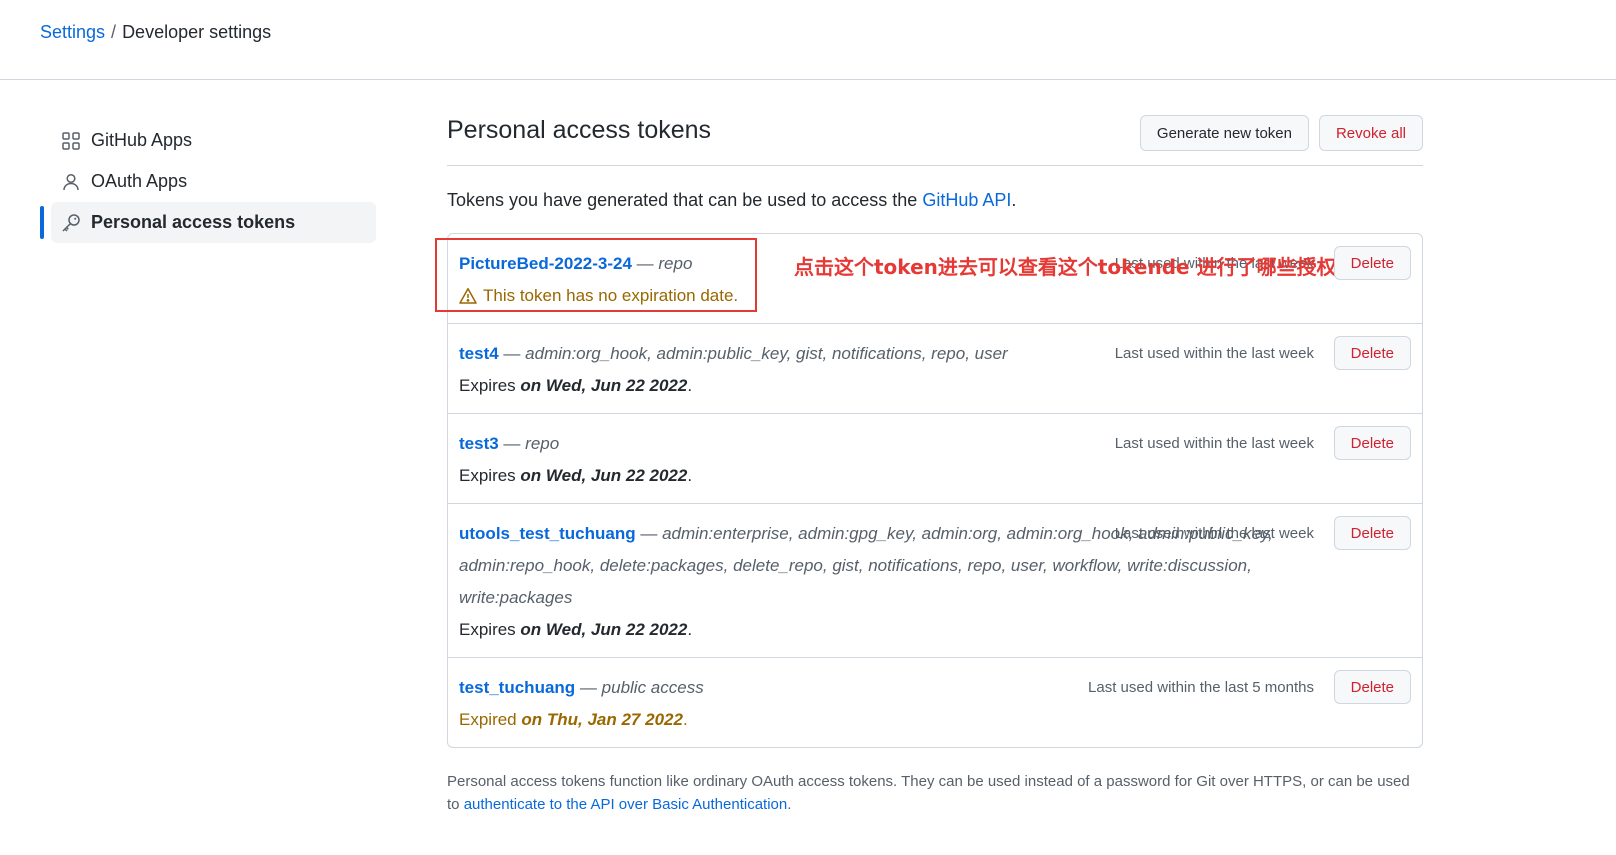 This screenshot has height=855, width=1616. I want to click on breadcrumb-settings-link: Settings, so click(72, 32).